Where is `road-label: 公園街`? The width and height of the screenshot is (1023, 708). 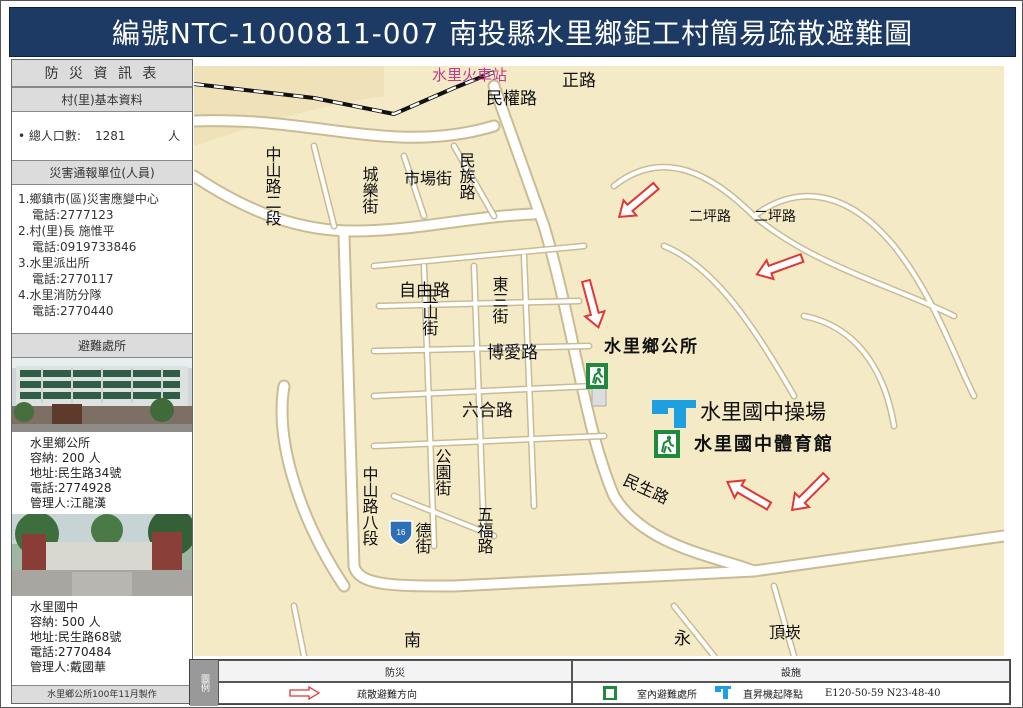 road-label: 公園街 is located at coordinates (442, 472).